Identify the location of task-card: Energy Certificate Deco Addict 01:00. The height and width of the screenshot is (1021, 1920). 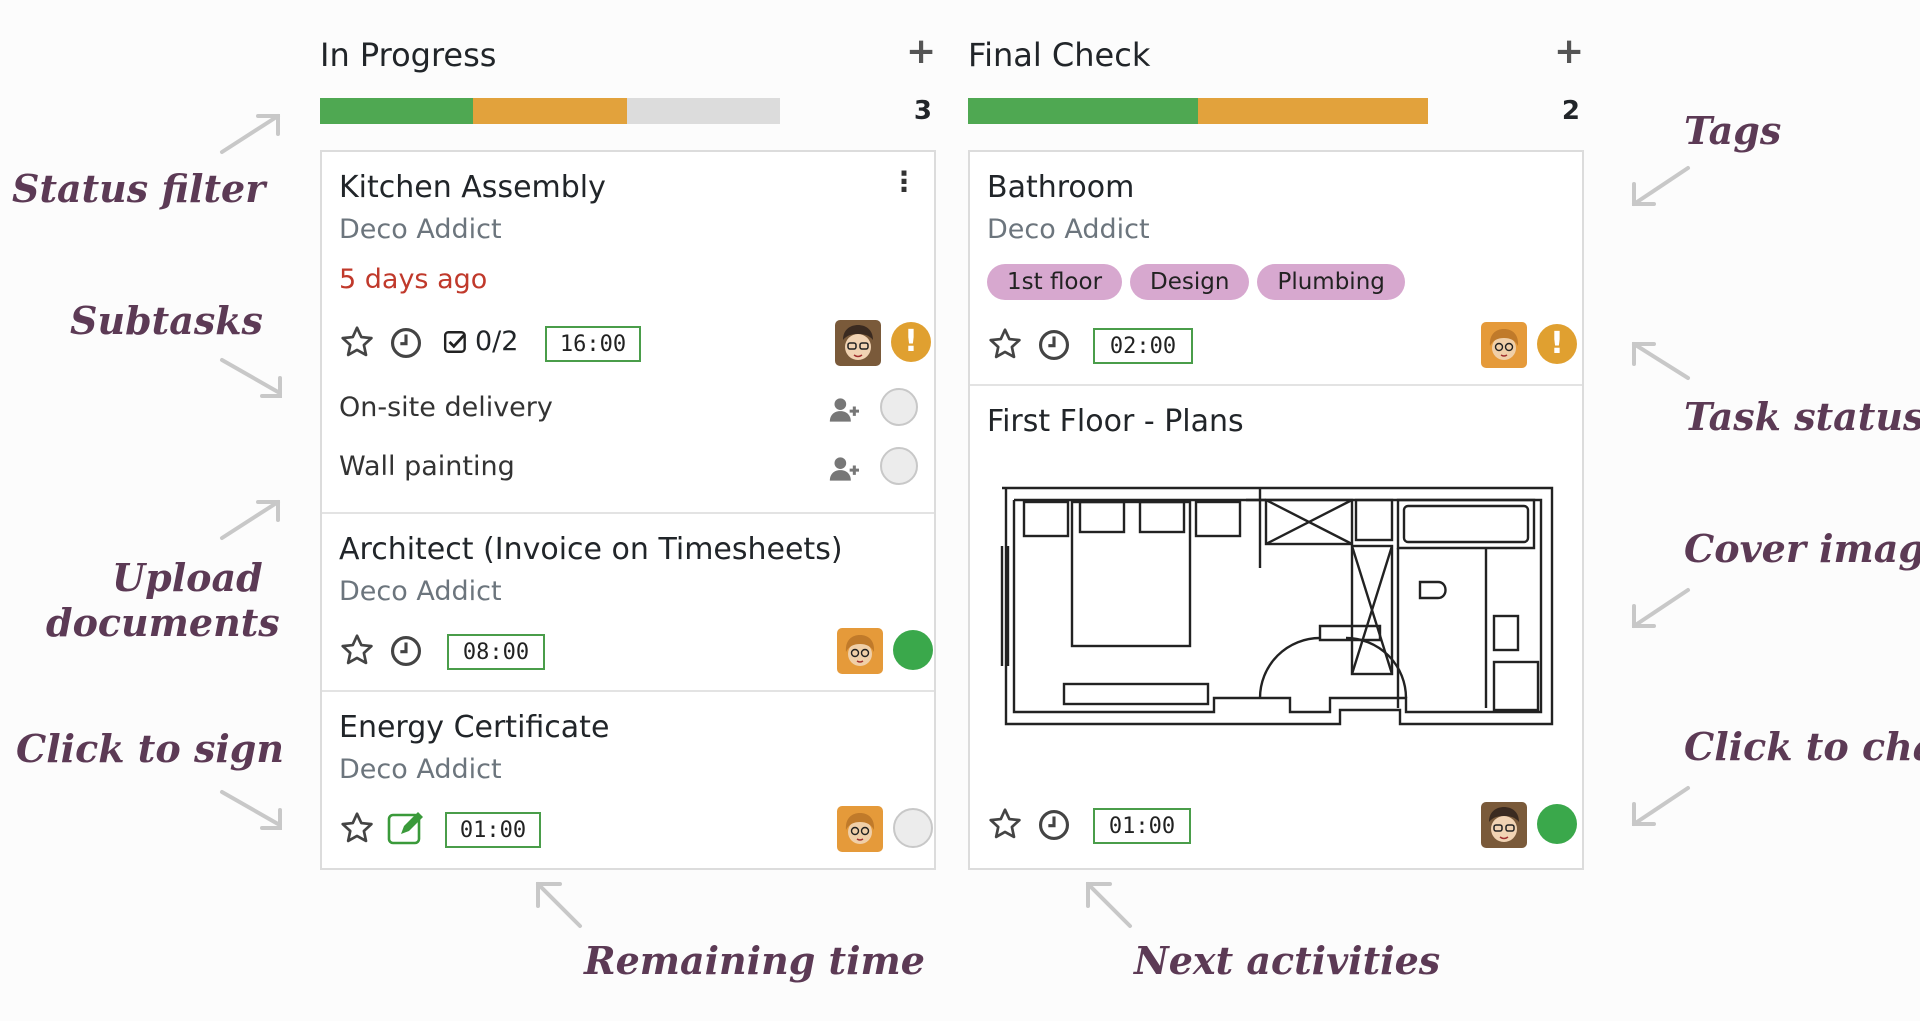
(628, 780).